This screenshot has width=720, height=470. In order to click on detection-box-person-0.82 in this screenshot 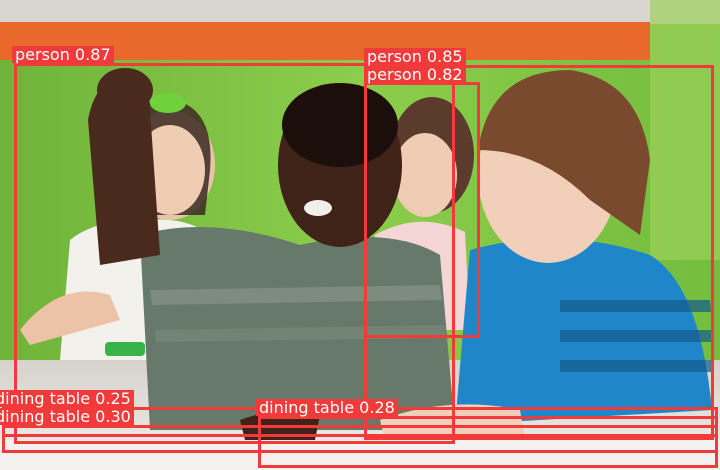, I will do `click(422, 210)`.